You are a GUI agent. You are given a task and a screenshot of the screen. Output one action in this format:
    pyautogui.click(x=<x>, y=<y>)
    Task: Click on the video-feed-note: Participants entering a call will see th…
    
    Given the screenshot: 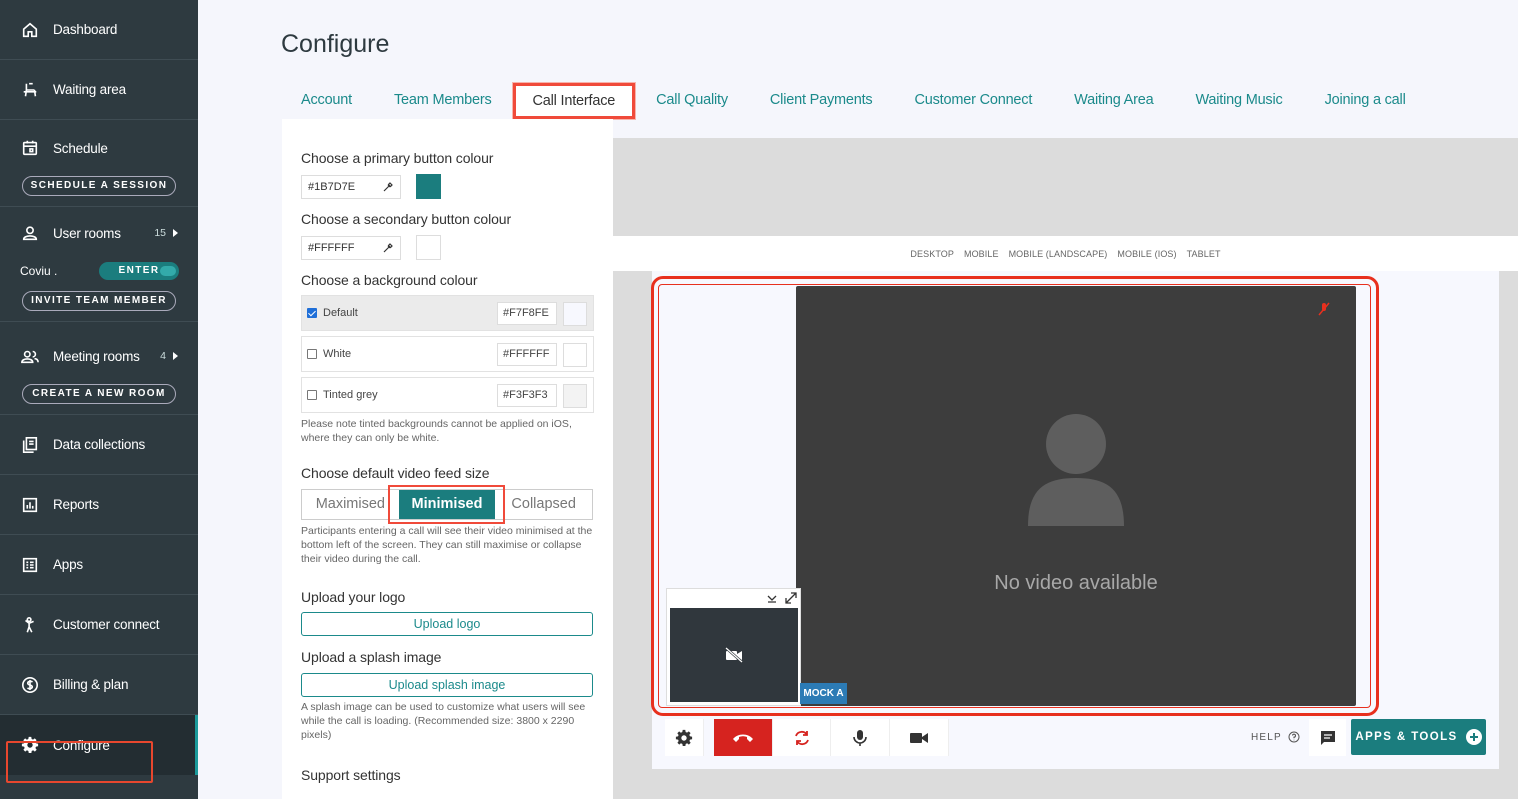 What is the action you would take?
    pyautogui.click(x=447, y=545)
    